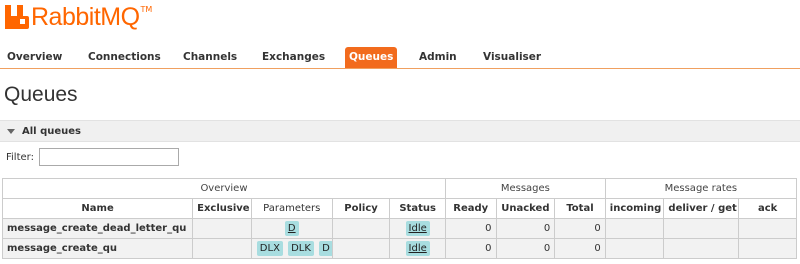 This screenshot has height=264, width=800. What do you see at coordinates (525, 188) in the screenshot?
I see `group-messages: Messages` at bounding box center [525, 188].